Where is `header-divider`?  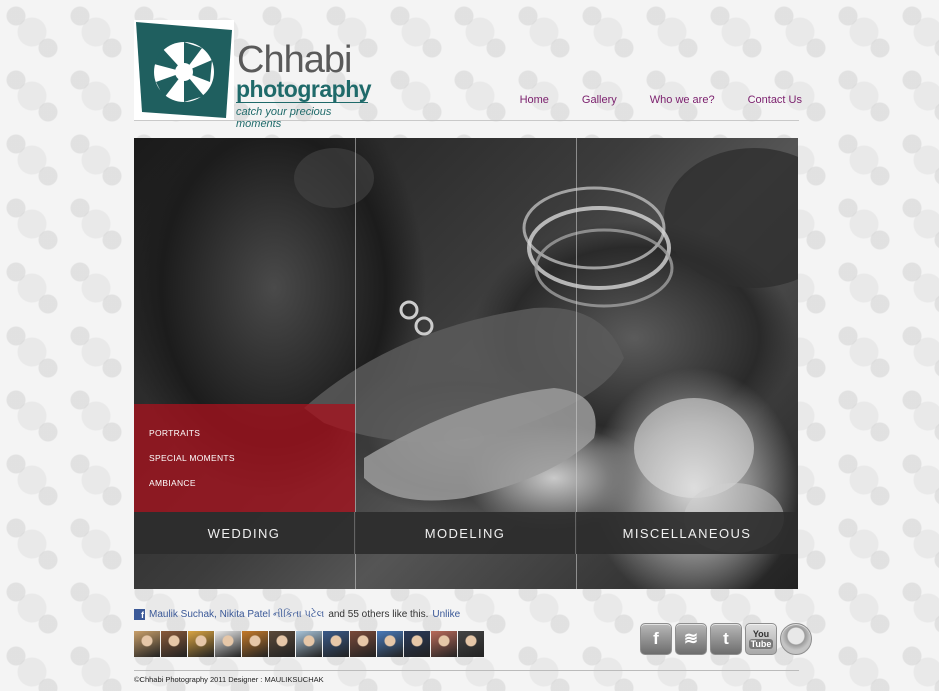
header-divider is located at coordinates (466, 120).